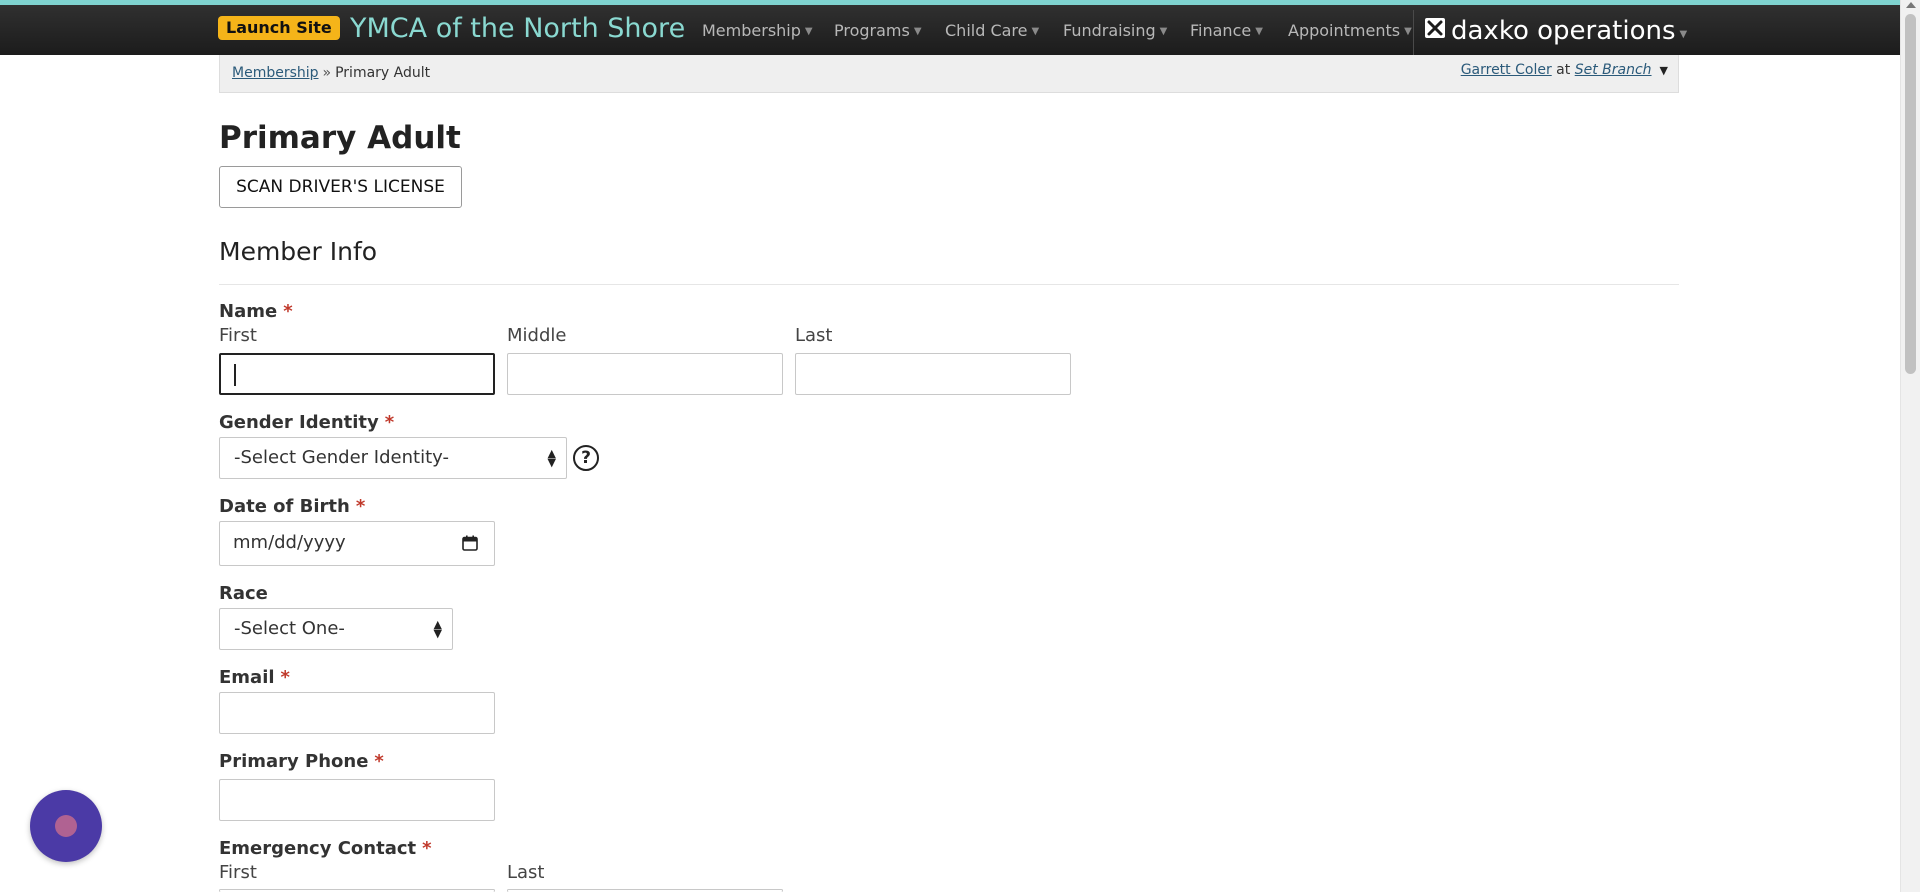 This screenshot has width=1920, height=892. Describe the element at coordinates (340, 187) in the screenshot. I see `scan-drivers-license-button: SCAN DRIVER'S LICENSE` at that location.